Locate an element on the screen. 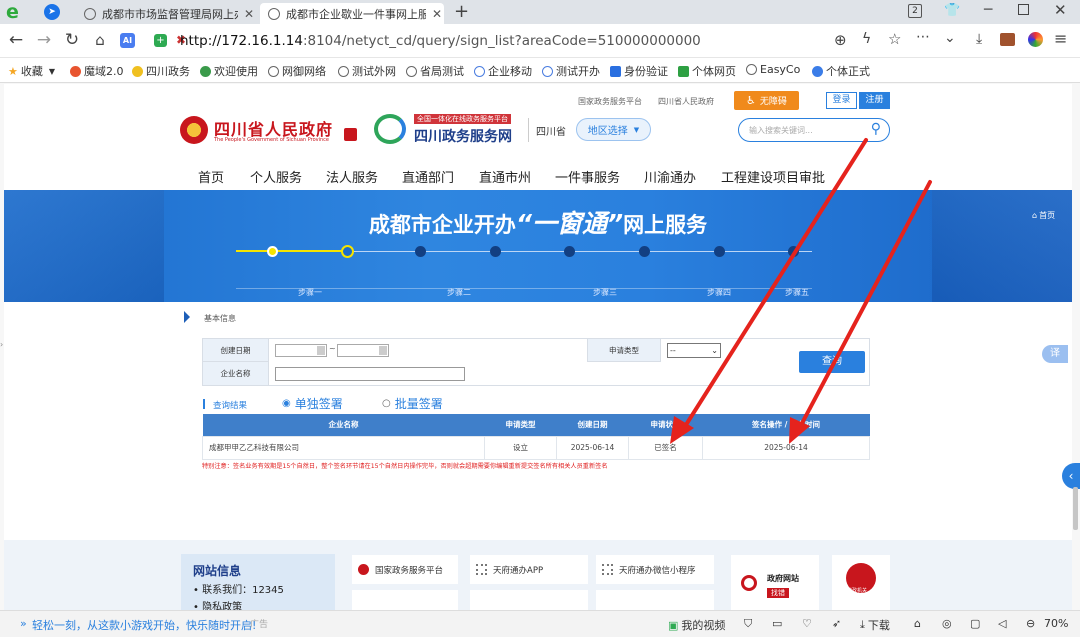 This screenshot has width=1080, height=637. news-chevron-icon: » is located at coordinates (23, 623).